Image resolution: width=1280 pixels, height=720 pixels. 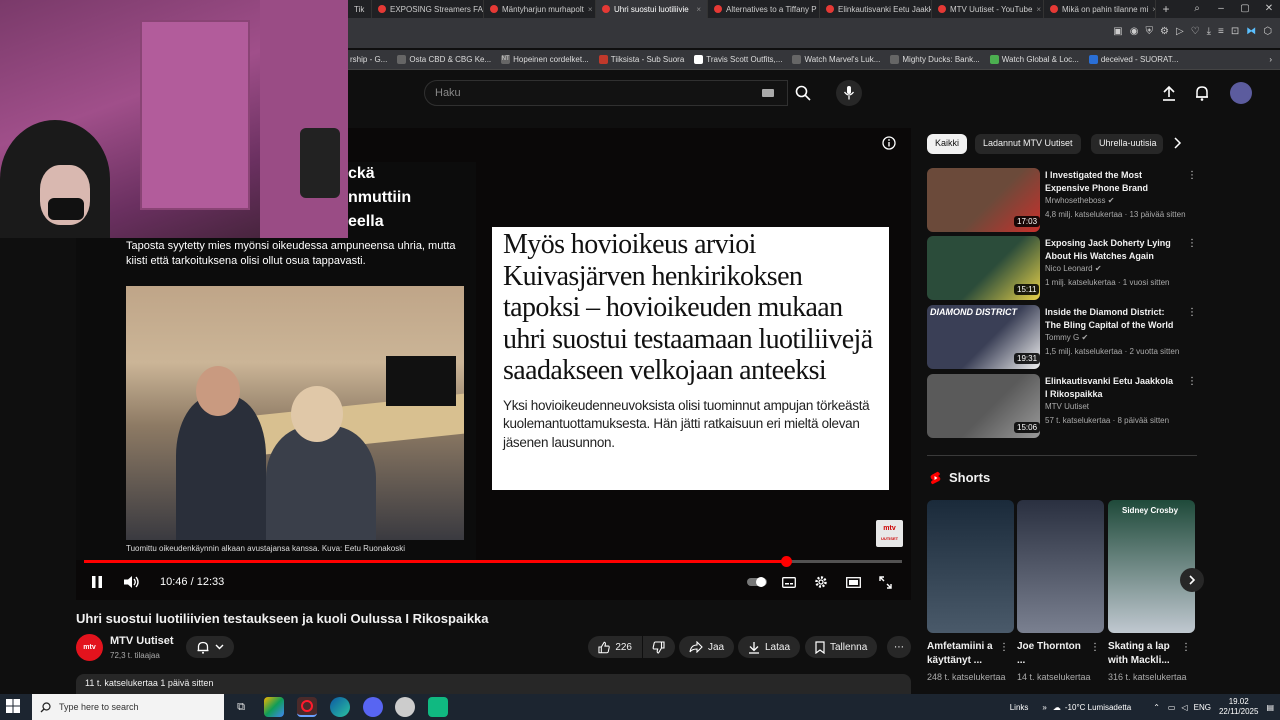 I want to click on settings-button, so click(x=821, y=582).